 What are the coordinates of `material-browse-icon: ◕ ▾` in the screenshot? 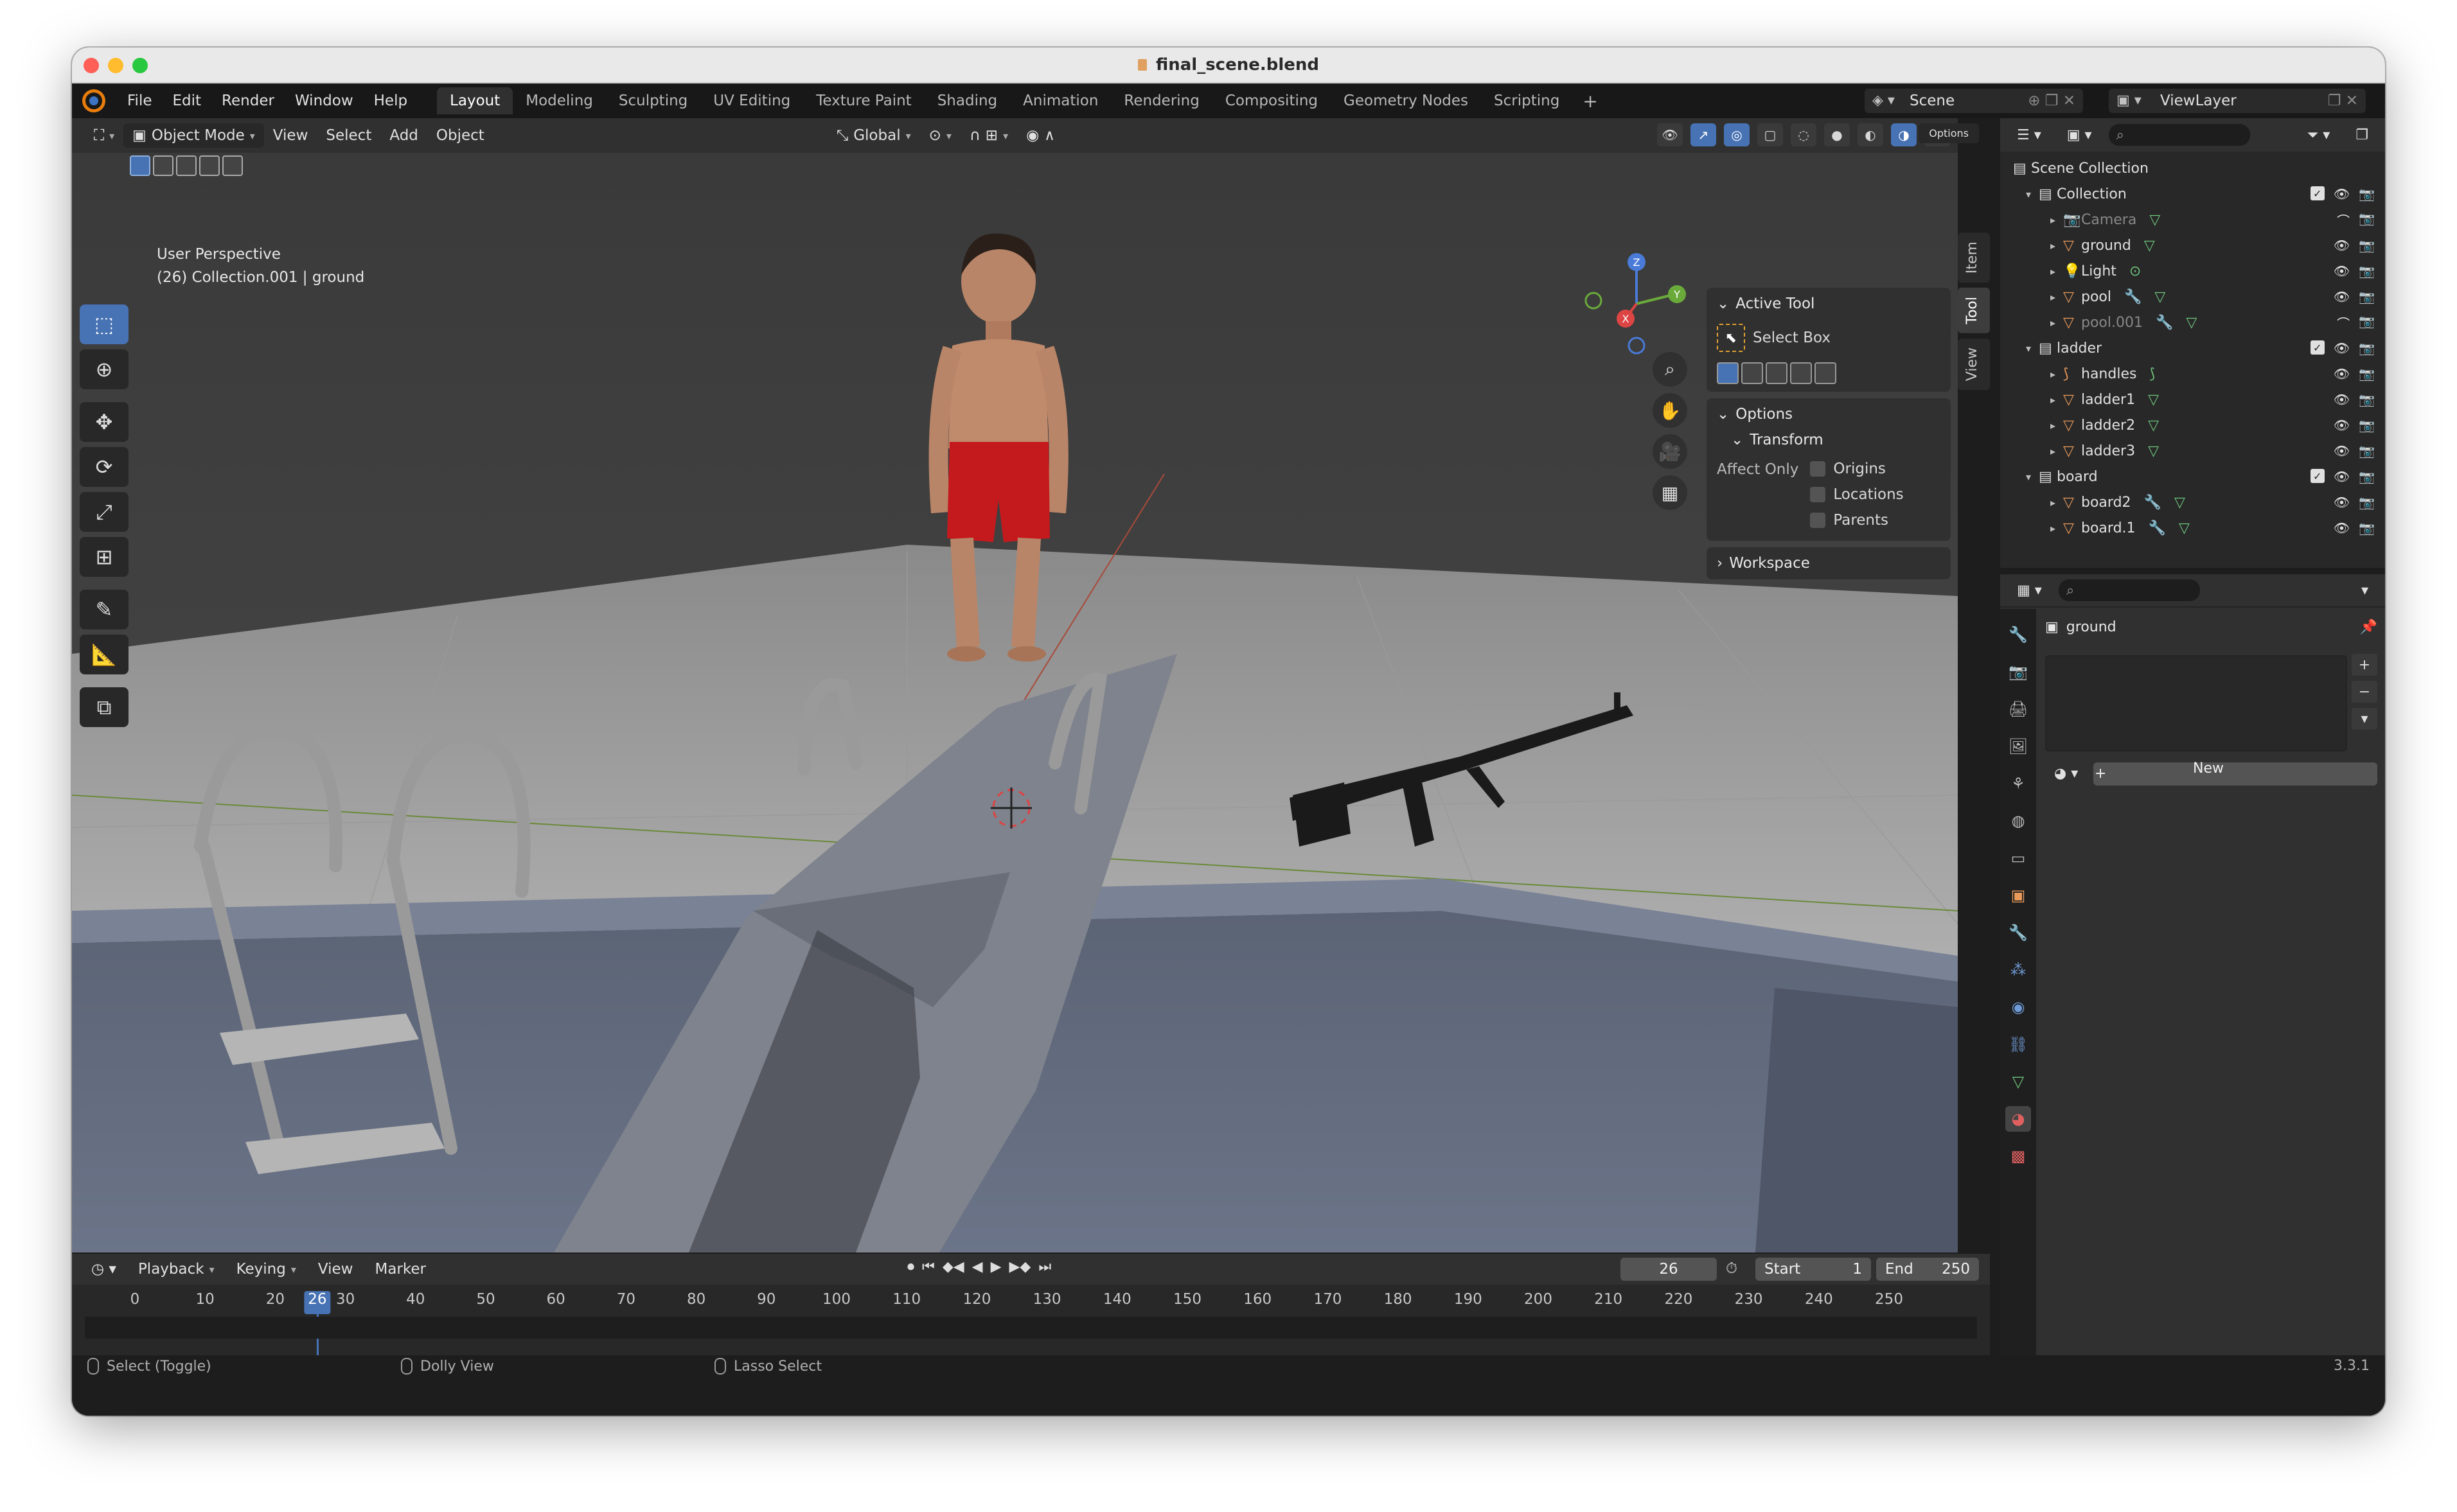 It's located at (2066, 774).